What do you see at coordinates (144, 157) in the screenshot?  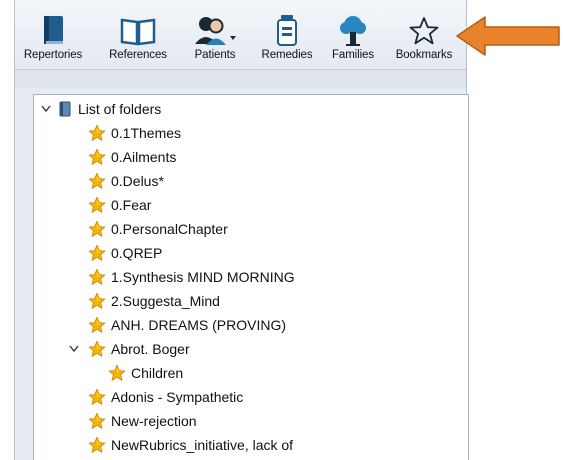 I see `tree-item-label: 0.Ailments` at bounding box center [144, 157].